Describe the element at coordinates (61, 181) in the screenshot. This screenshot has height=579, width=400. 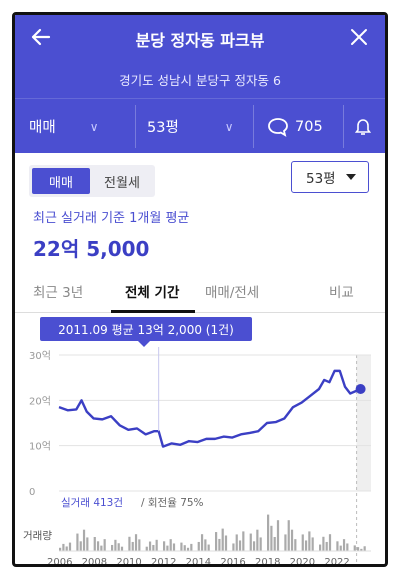
I see `tab-trade: 매매` at that location.